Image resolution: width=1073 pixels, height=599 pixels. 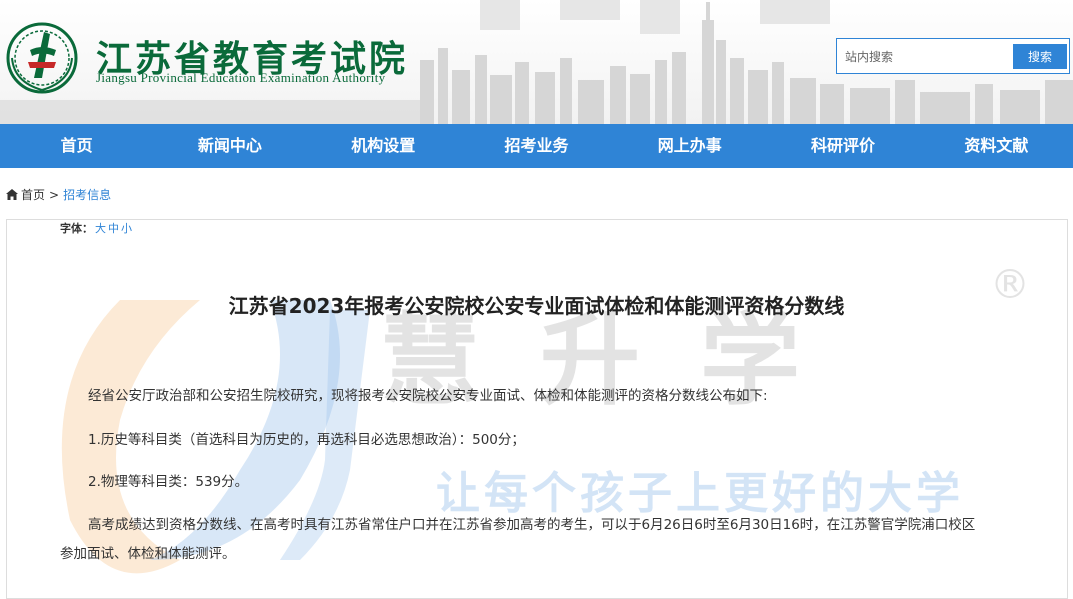 I want to click on font-size-medium: 中, so click(x=113, y=228).